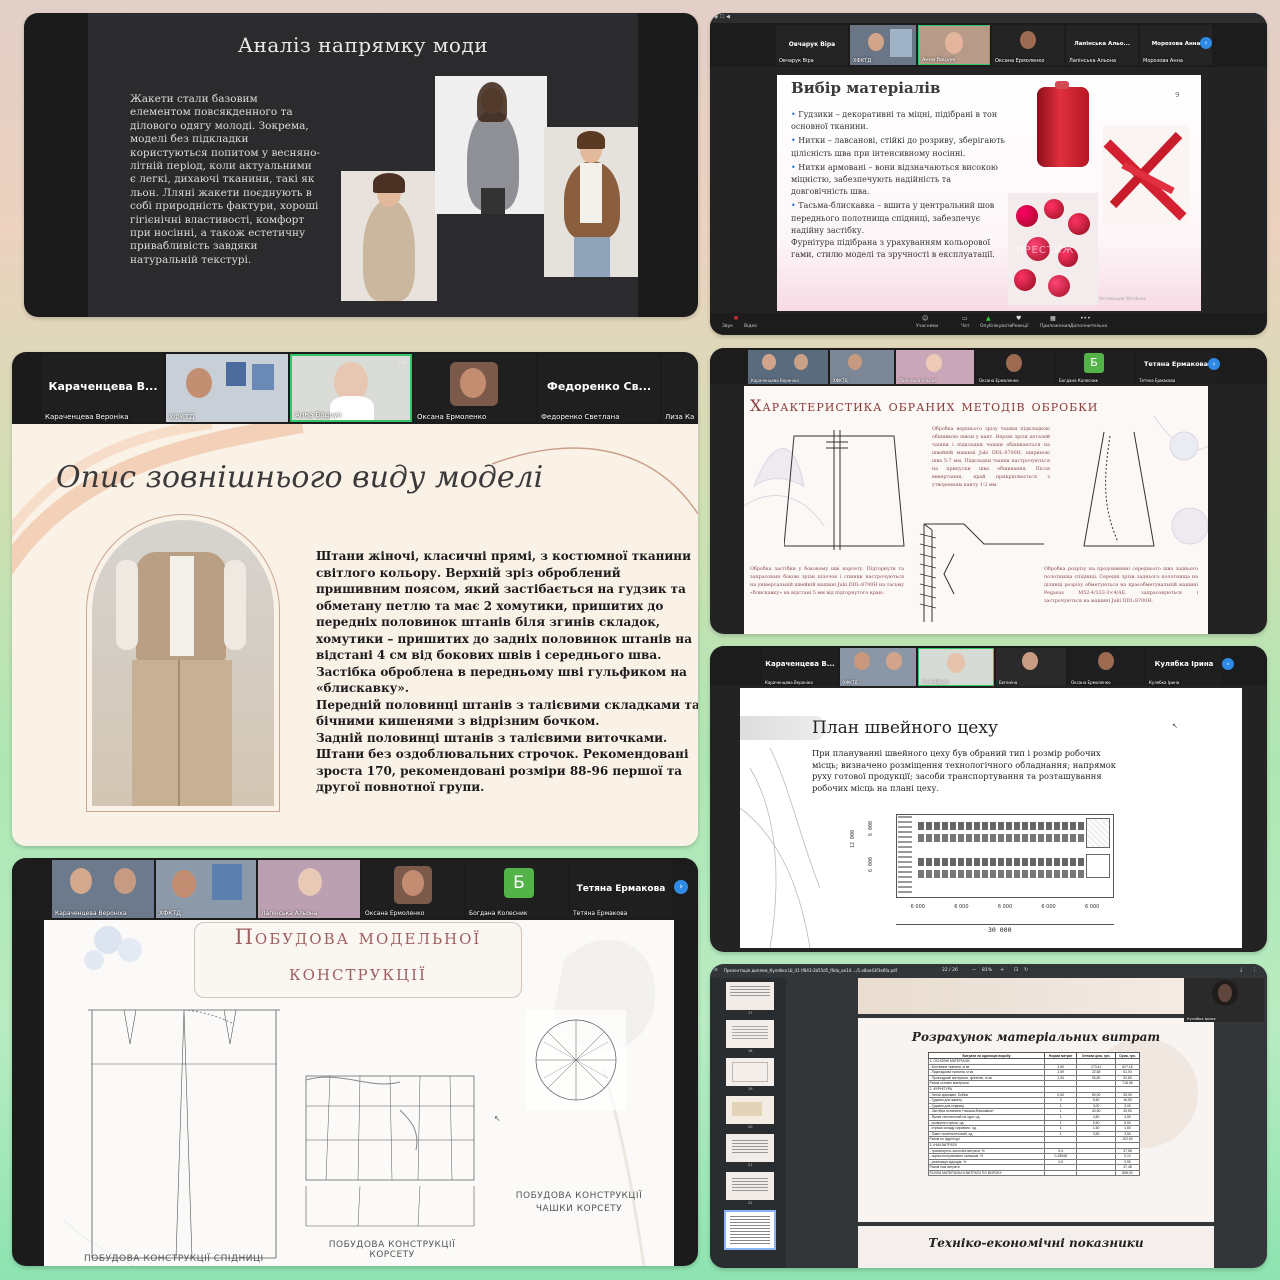 The width and height of the screenshot is (1280, 1280). What do you see at coordinates (576, 1060) in the screenshot?
I see `cup-construction-drawing` at bounding box center [576, 1060].